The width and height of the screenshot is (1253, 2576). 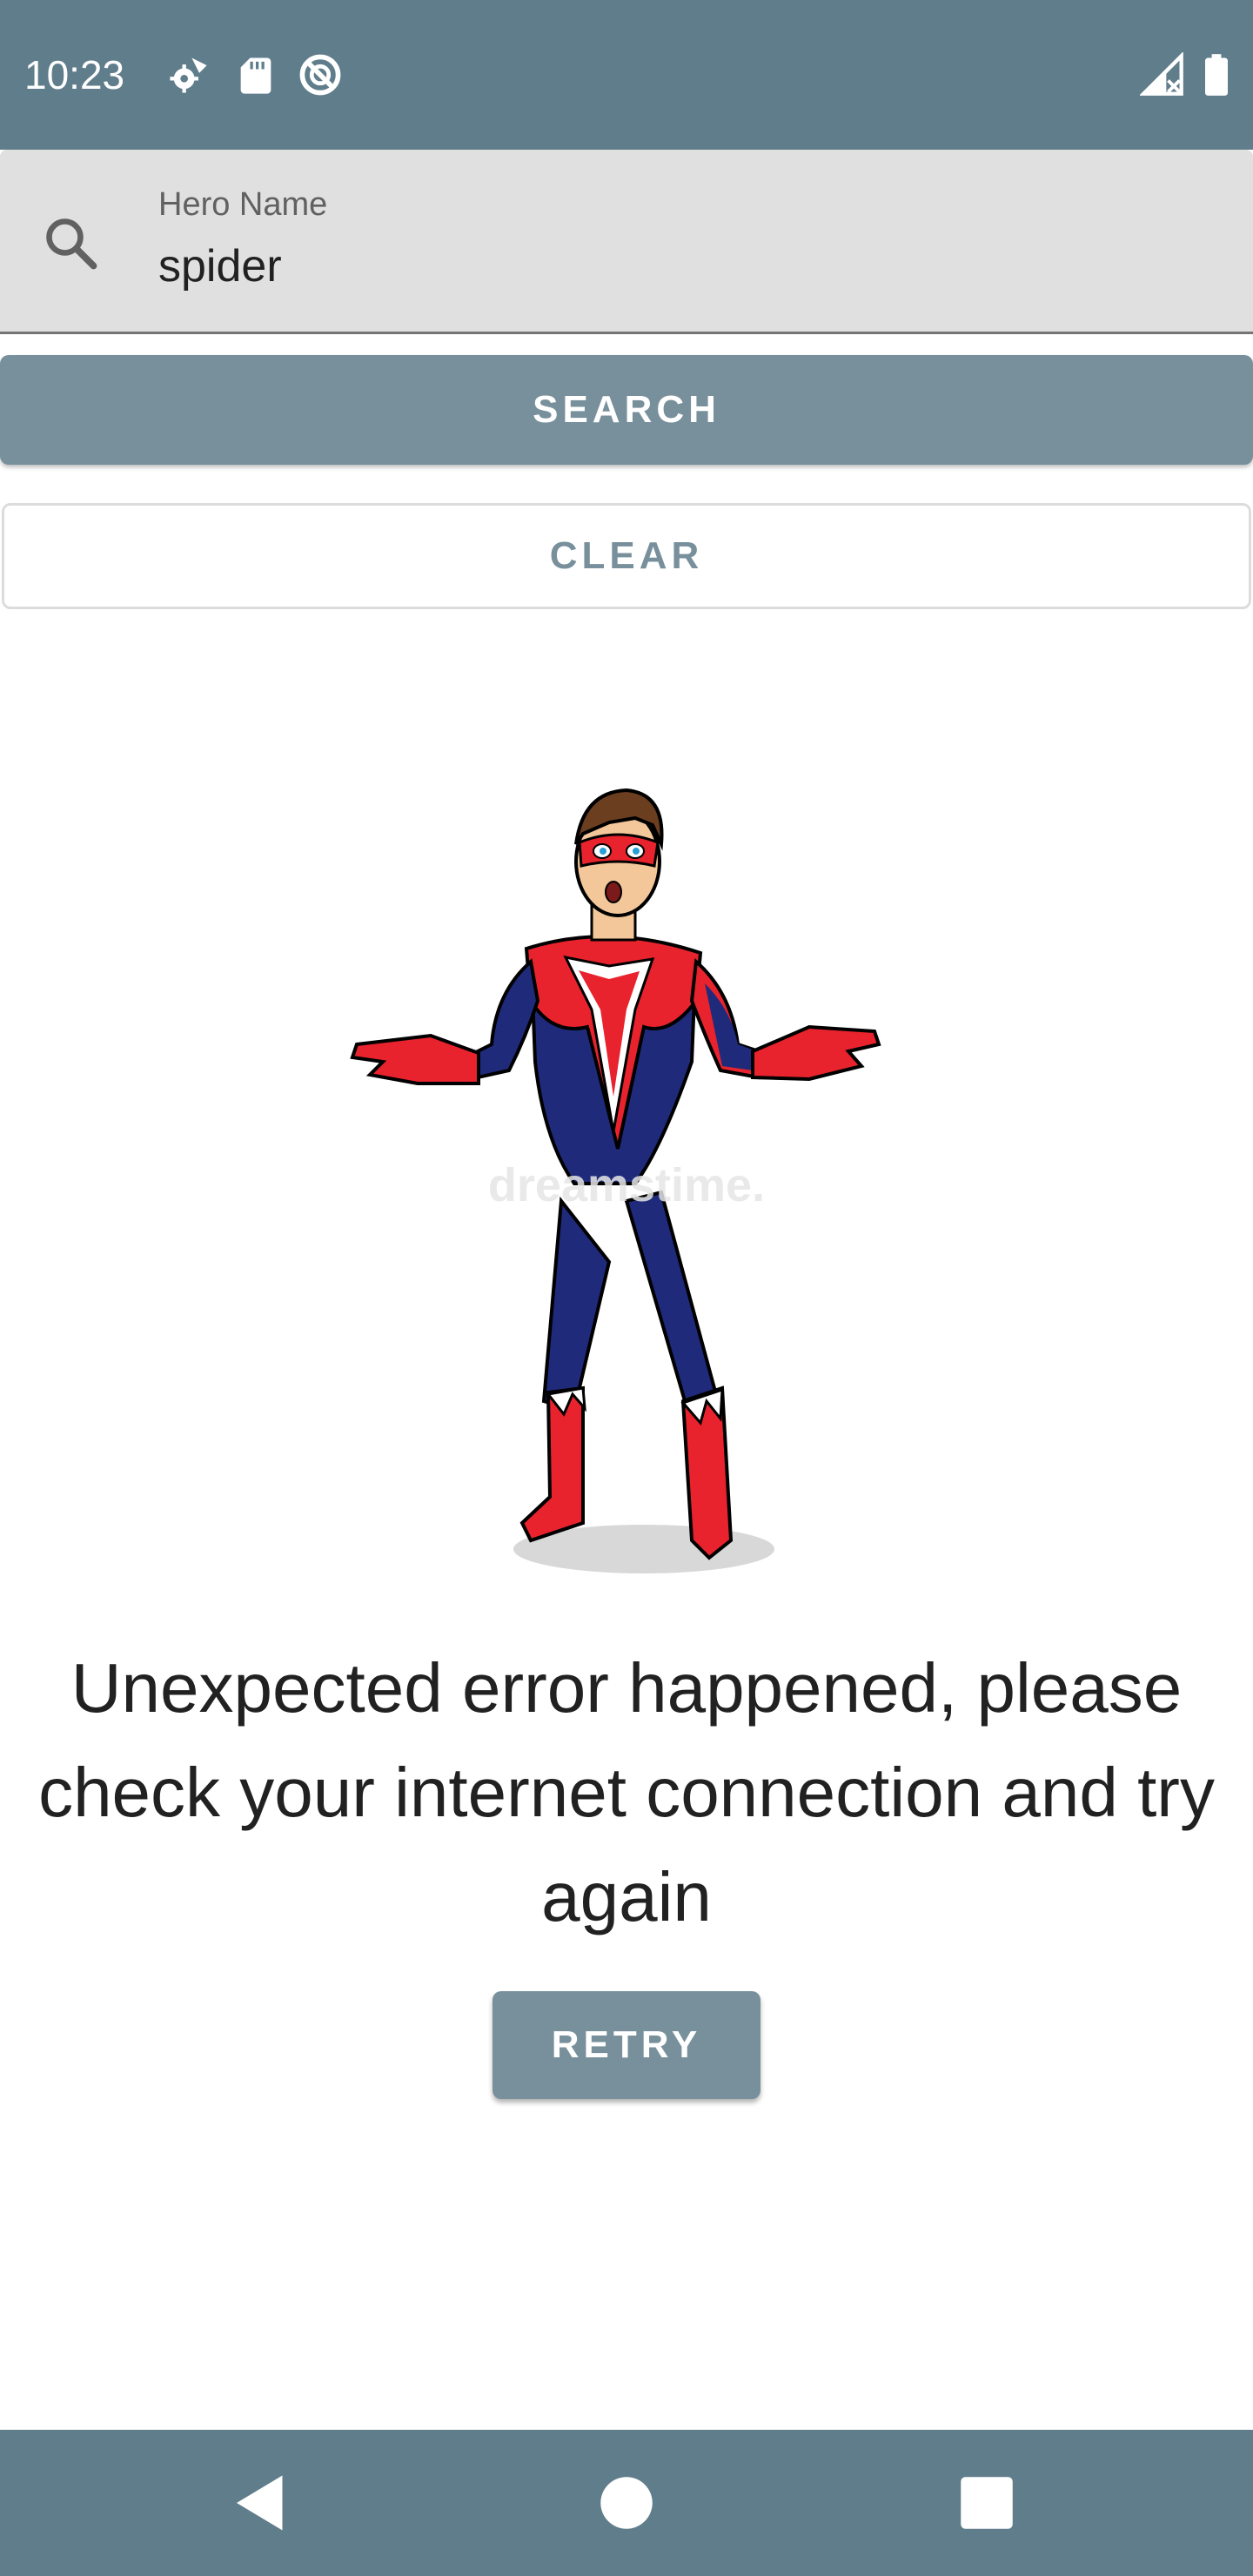 What do you see at coordinates (626, 410) in the screenshot?
I see `search-button: SEARCH` at bounding box center [626, 410].